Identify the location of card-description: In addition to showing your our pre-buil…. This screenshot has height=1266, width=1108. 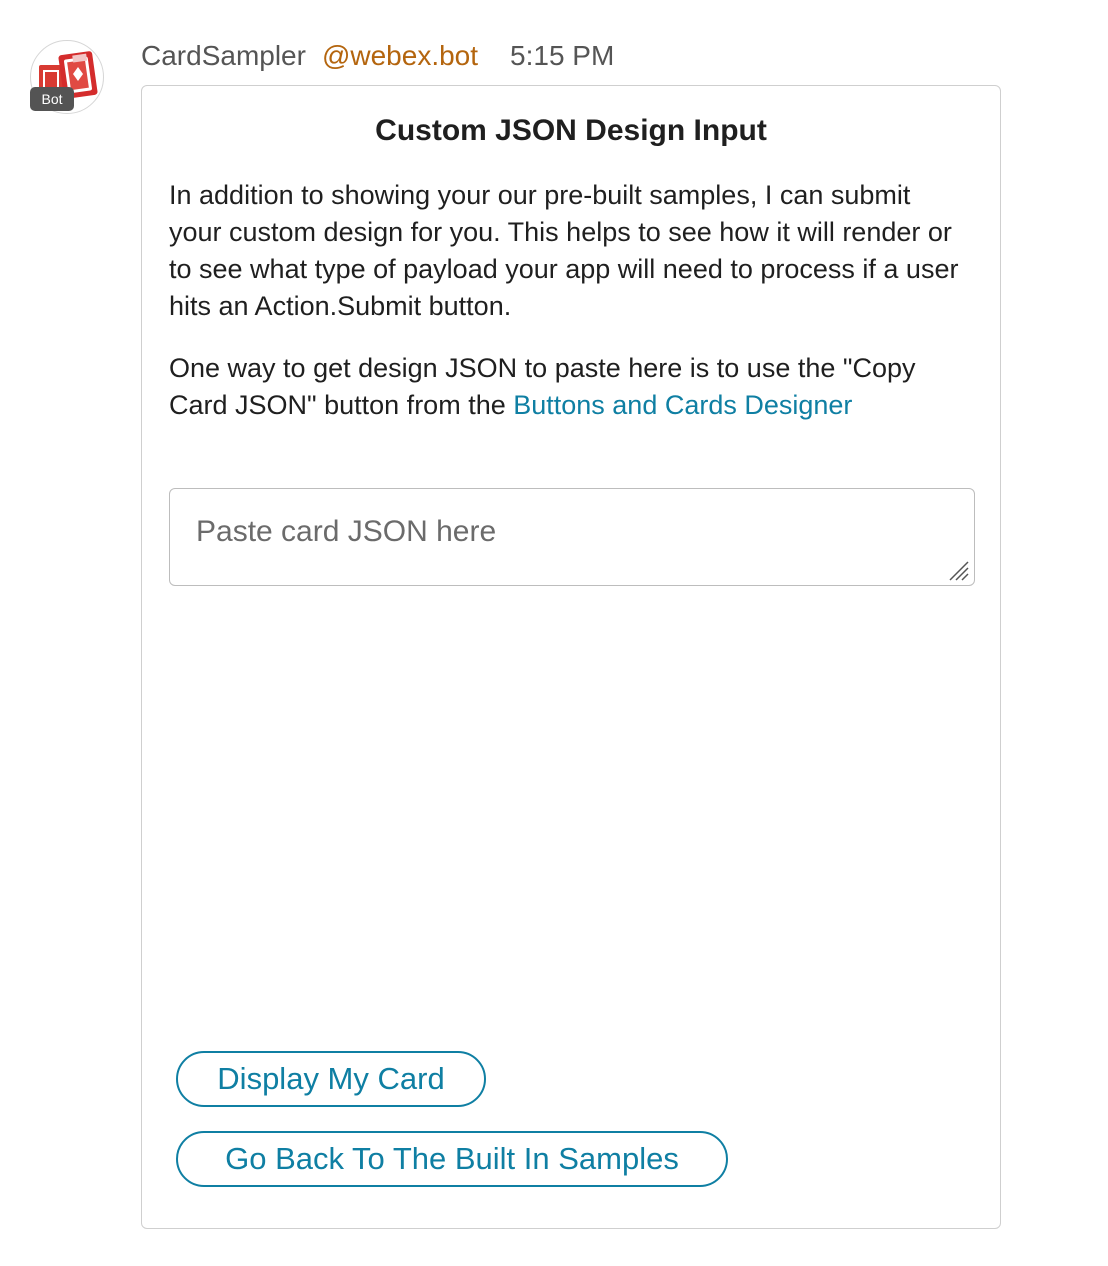
(564, 250).